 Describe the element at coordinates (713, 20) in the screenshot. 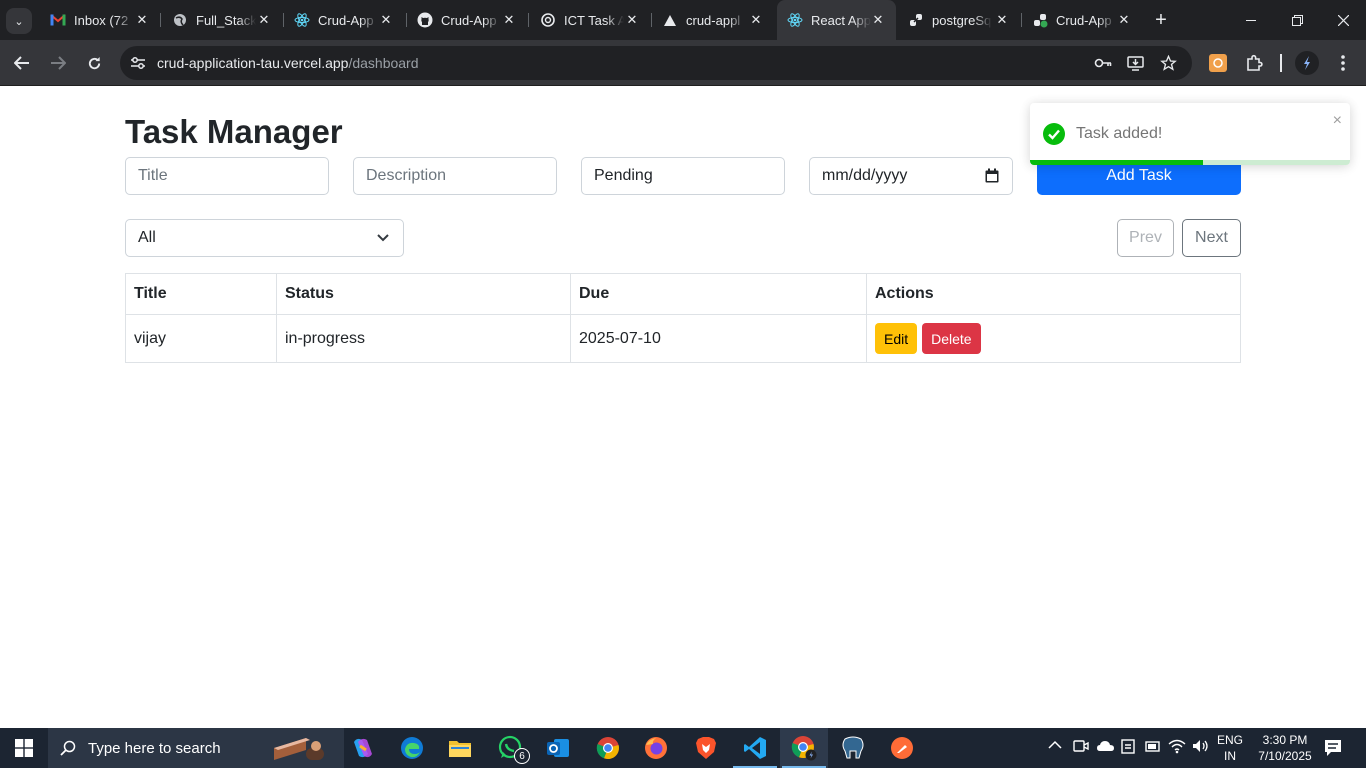

I see `tab-crud-appl-vercel: crud-appl ✕` at that location.